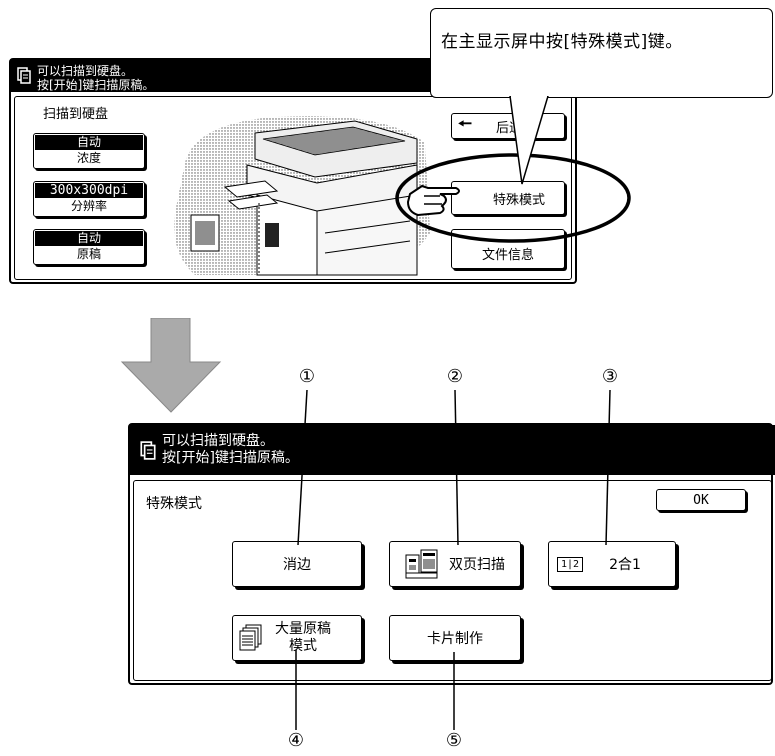  What do you see at coordinates (529, 140) in the screenshot?
I see `callout-pointer` at bounding box center [529, 140].